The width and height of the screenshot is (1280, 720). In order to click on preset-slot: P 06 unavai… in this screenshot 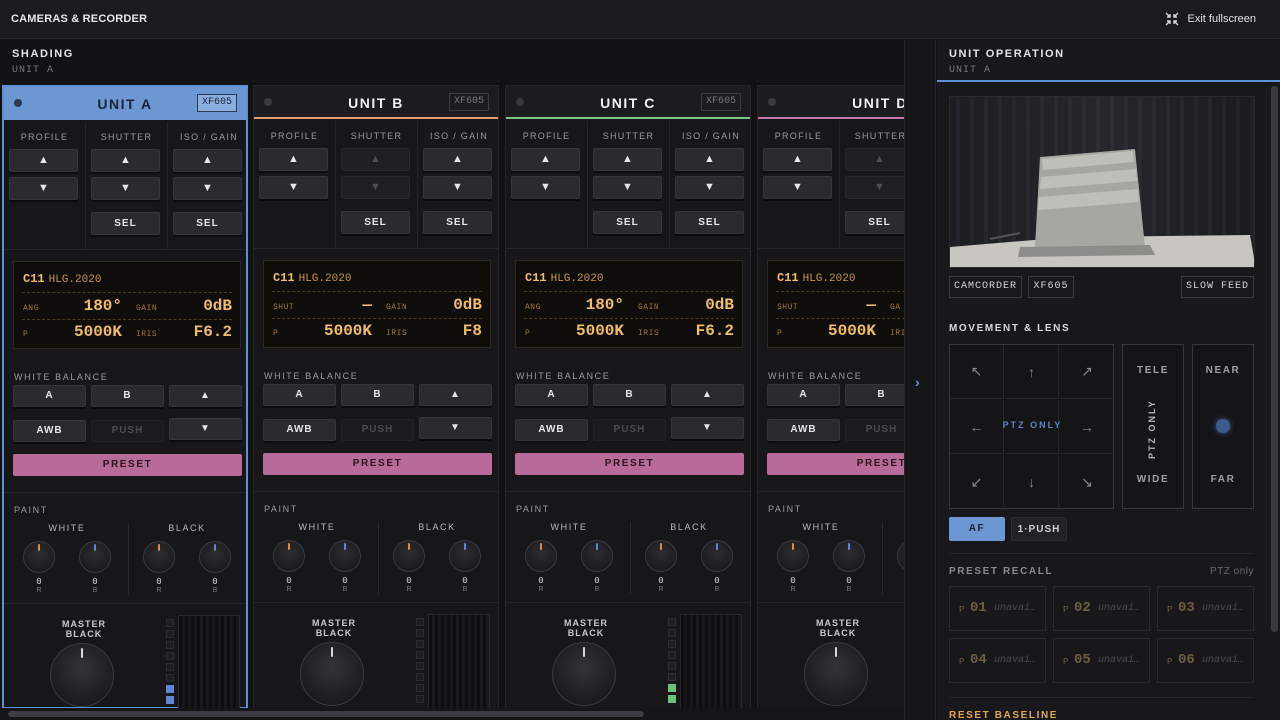, I will do `click(1205, 660)`.